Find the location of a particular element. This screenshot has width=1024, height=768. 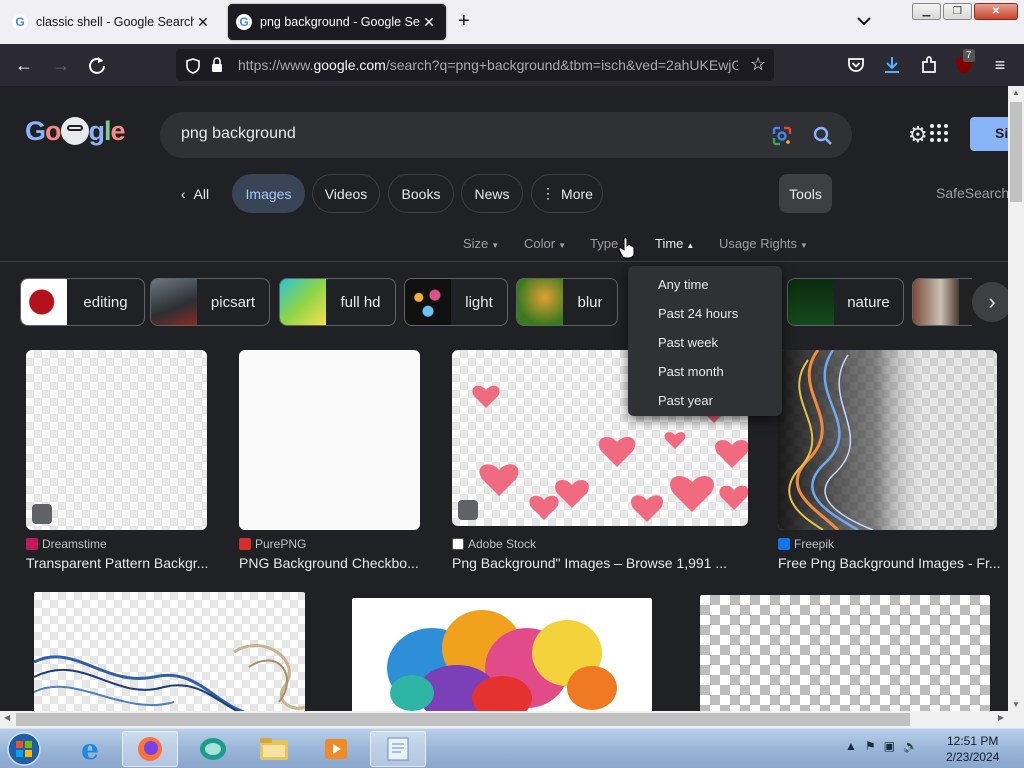

minimize-button: ▁ is located at coordinates (926, 11).